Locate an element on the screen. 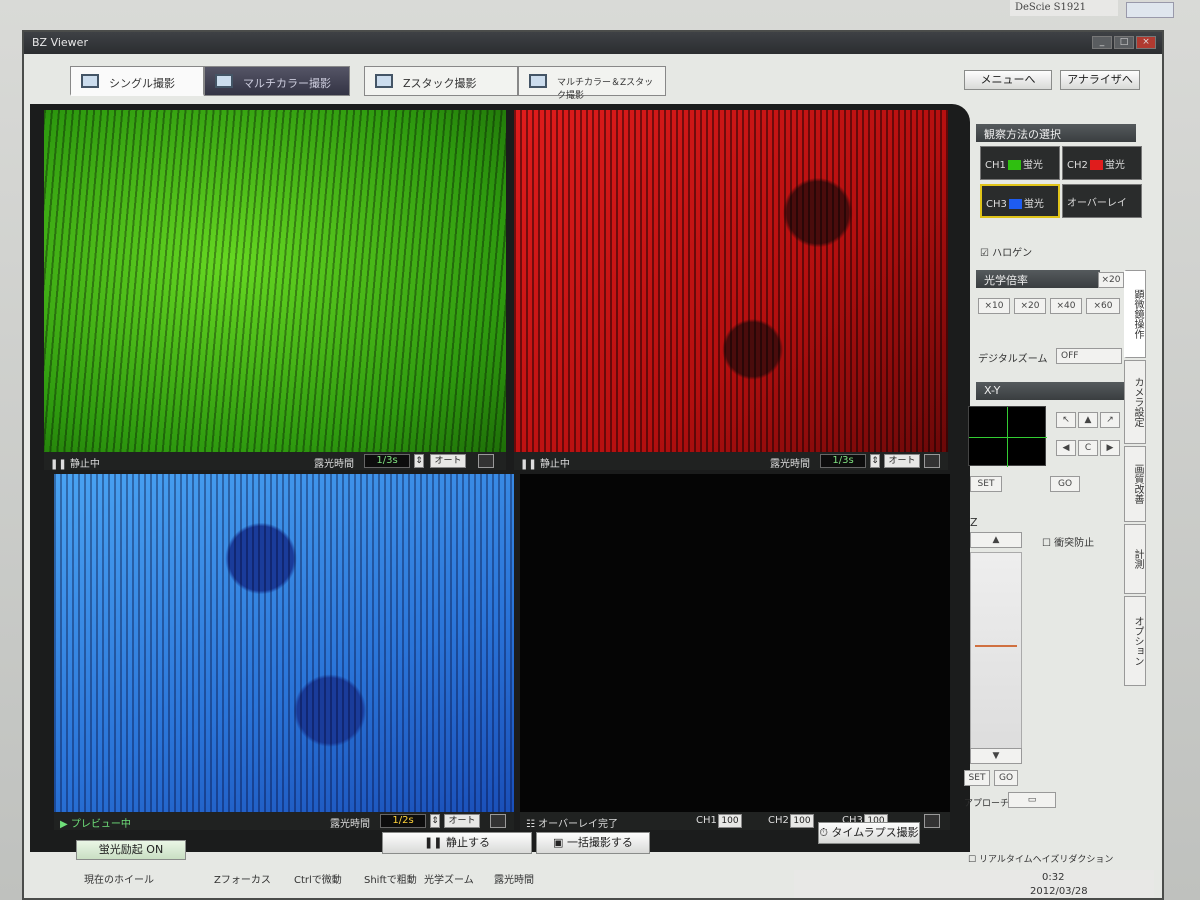 Image resolution: width=1200 pixels, height=900 pixels. xy-set-button: SET is located at coordinates (986, 484).